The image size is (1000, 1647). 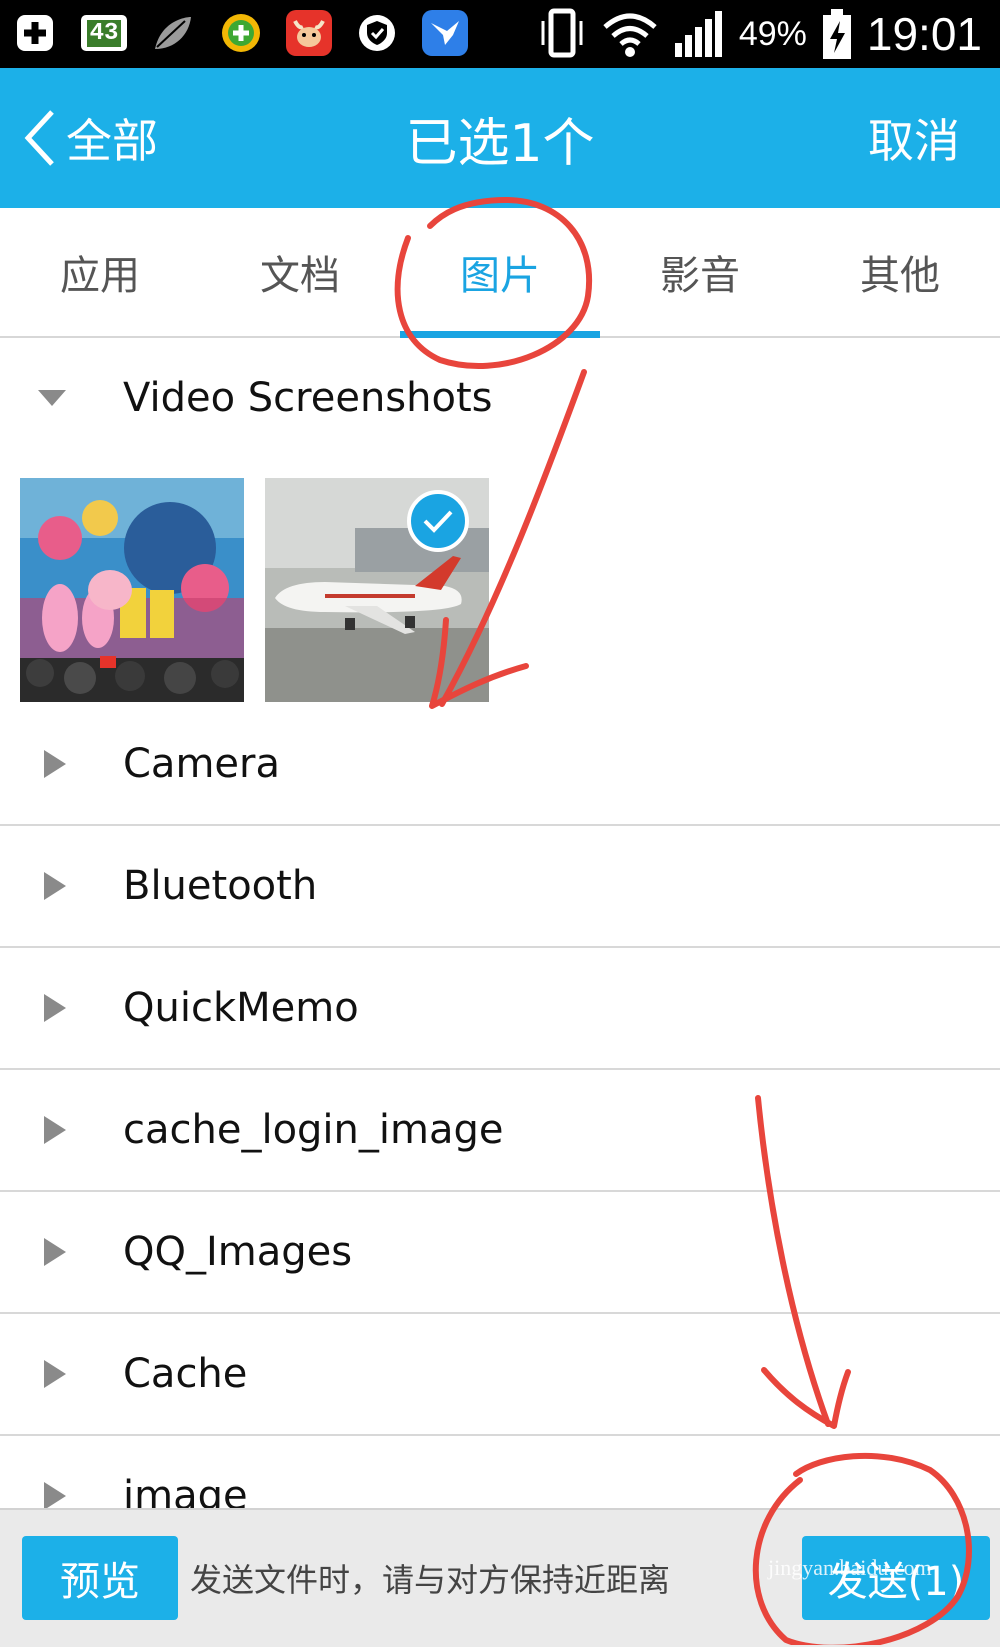 What do you see at coordinates (914, 138) in the screenshot?
I see `cancel-button: 取消` at bounding box center [914, 138].